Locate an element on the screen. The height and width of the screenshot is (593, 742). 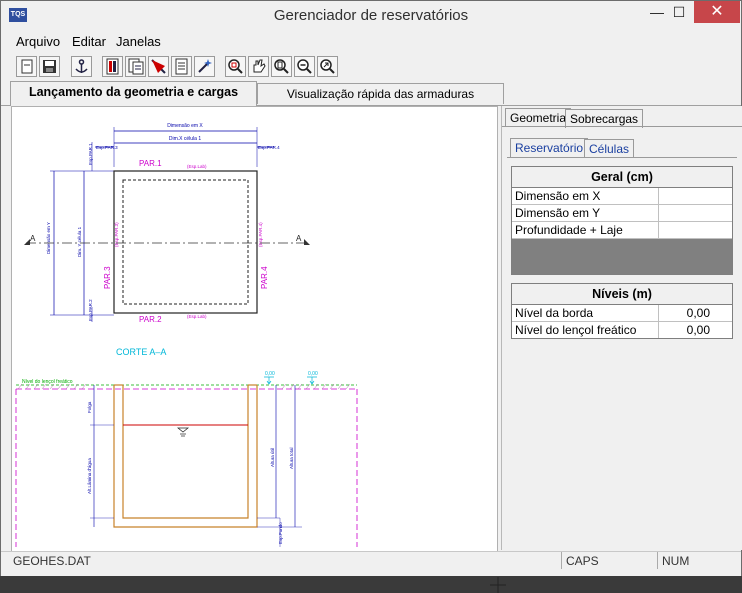
row-label: Nível do lençol freático is located at coordinates (585, 330).